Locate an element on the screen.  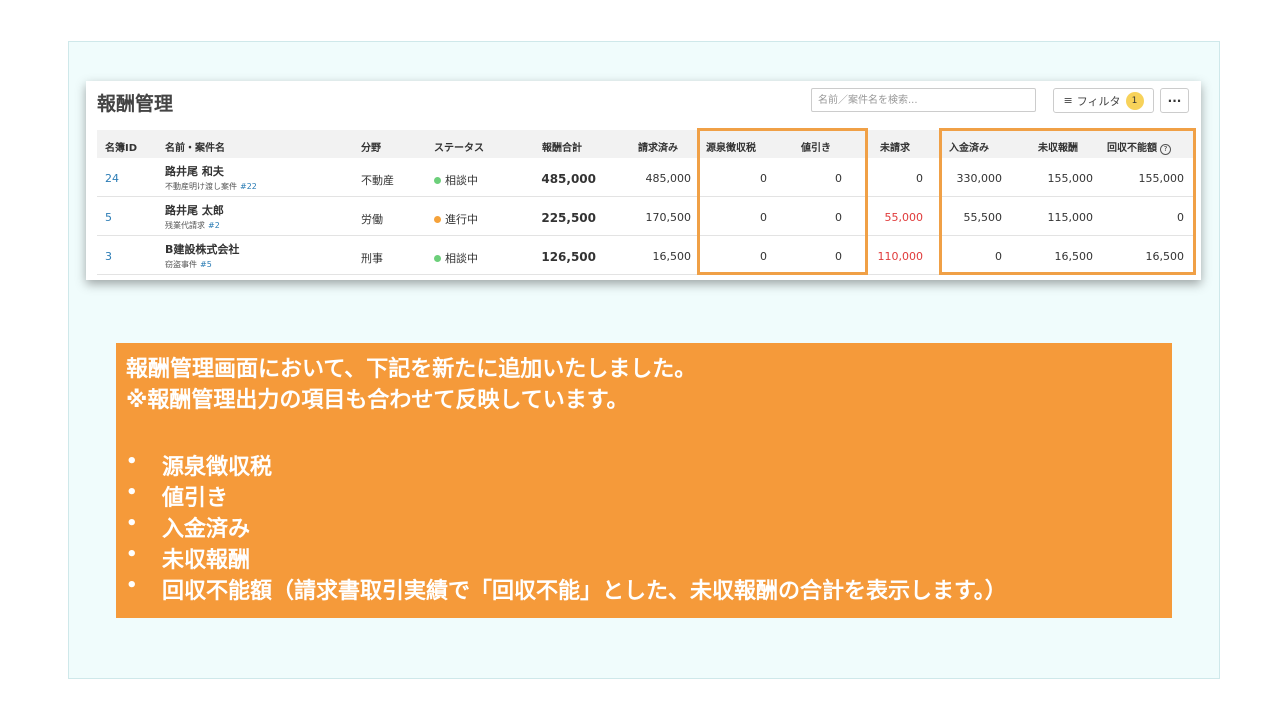
status-cell: 進行中 is located at coordinates (456, 219).